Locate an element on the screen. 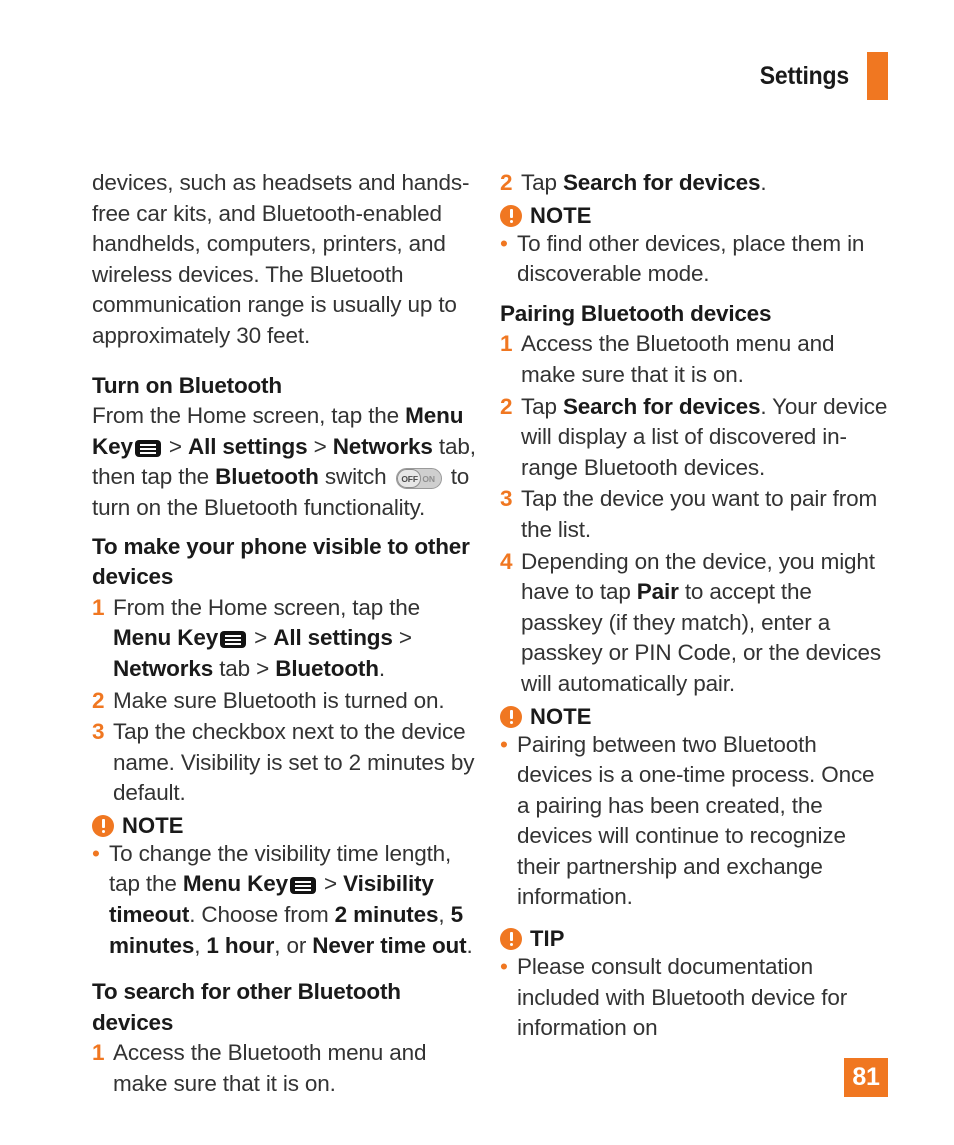 The height and width of the screenshot is (1145, 954). bluetooth-toggle-switch-icon: OFF ON is located at coordinates (418, 479).